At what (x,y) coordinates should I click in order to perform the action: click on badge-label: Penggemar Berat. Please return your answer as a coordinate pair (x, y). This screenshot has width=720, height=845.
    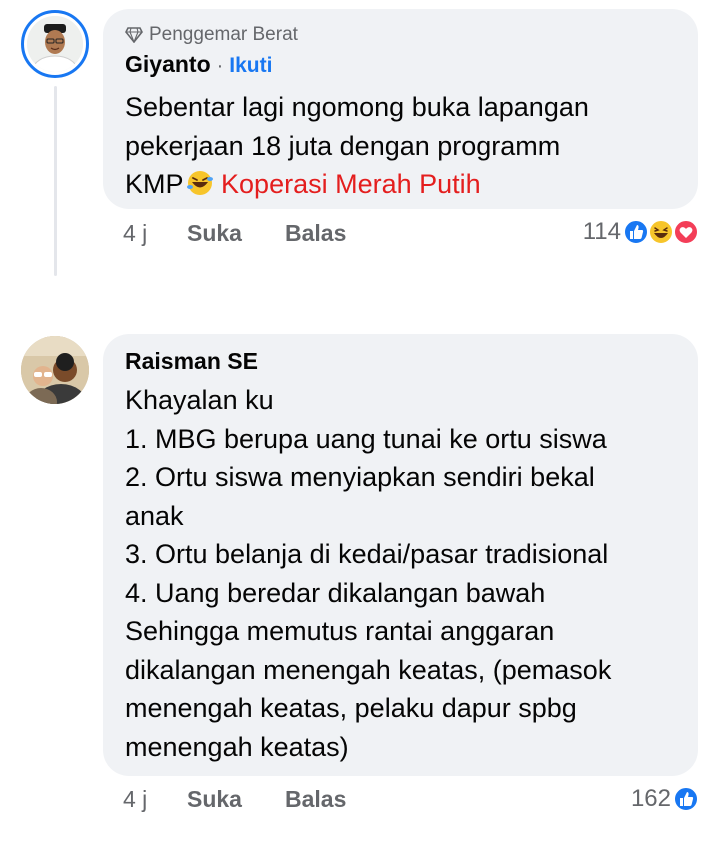
    Looking at the image, I should click on (223, 34).